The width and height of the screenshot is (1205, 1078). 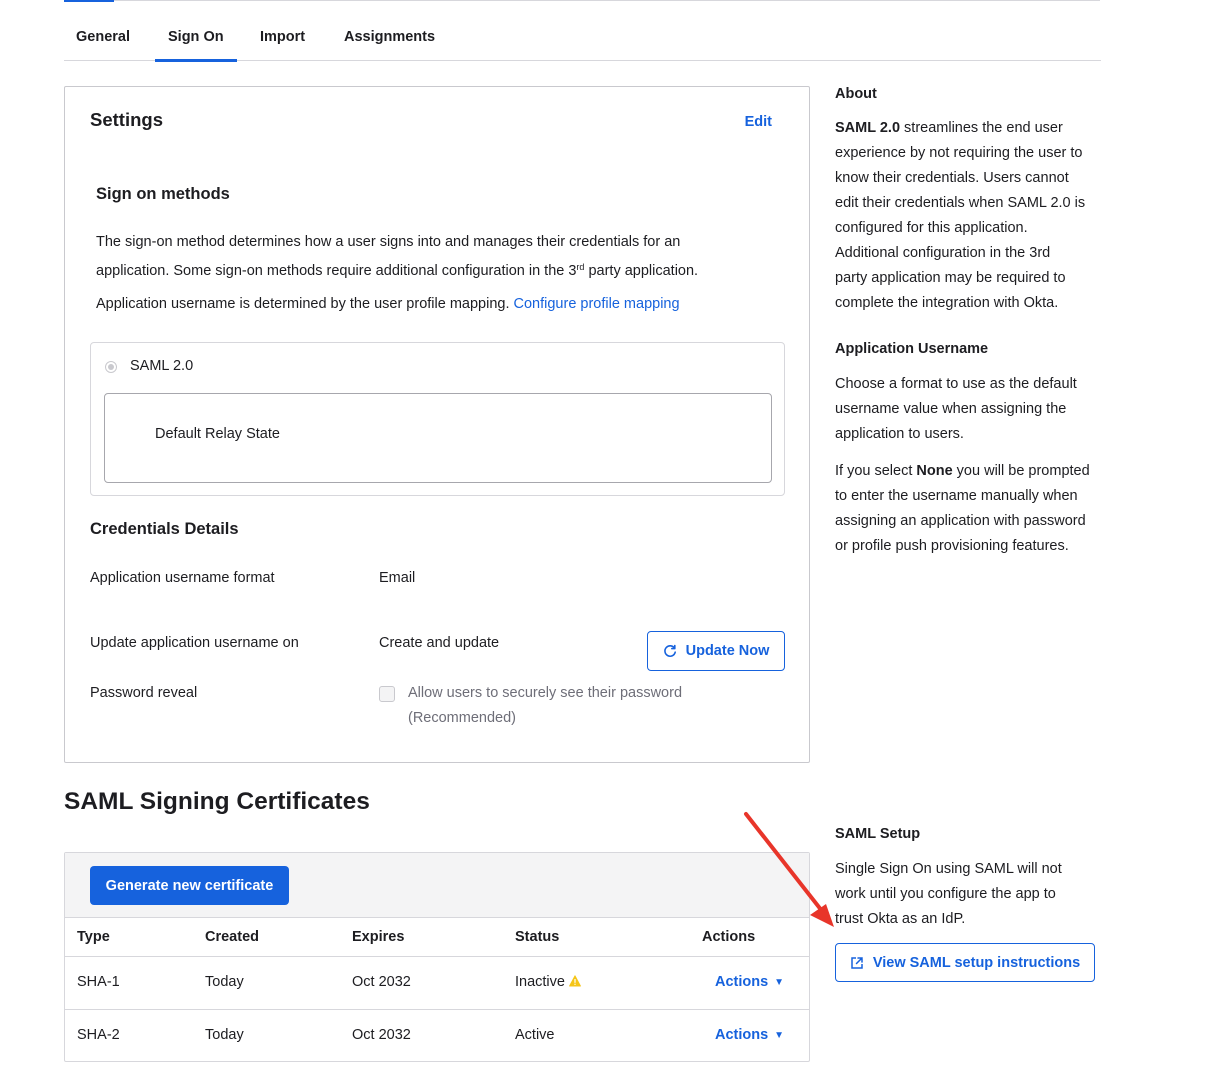 I want to click on credentials-title: Credentials Details, so click(x=164, y=529).